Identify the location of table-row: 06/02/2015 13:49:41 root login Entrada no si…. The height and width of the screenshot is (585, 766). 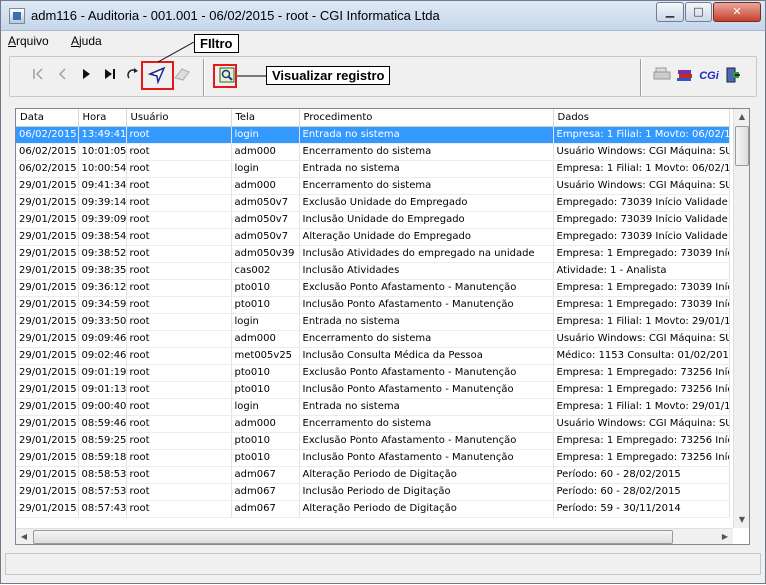
(373, 135).